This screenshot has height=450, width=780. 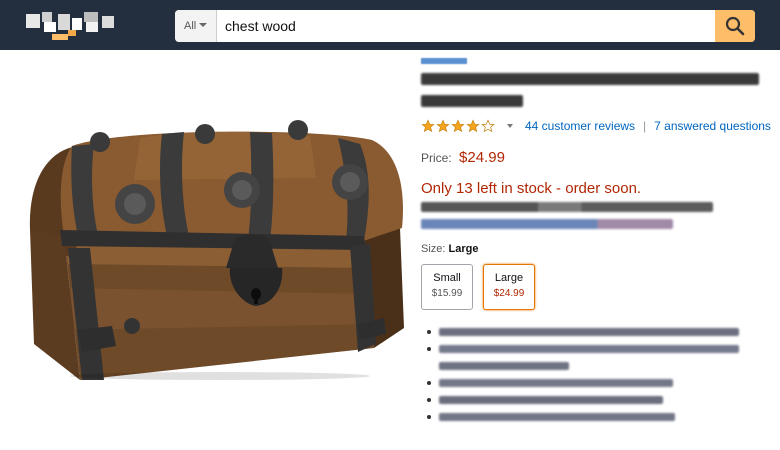 I want to click on size-option-large: Large $24.99, so click(x=509, y=287).